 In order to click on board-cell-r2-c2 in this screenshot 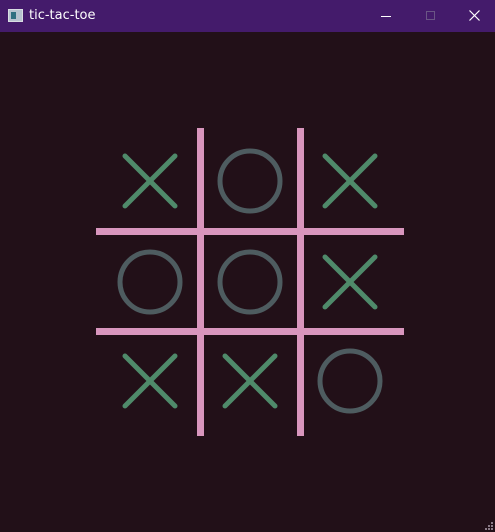, I will do `click(250, 282)`.